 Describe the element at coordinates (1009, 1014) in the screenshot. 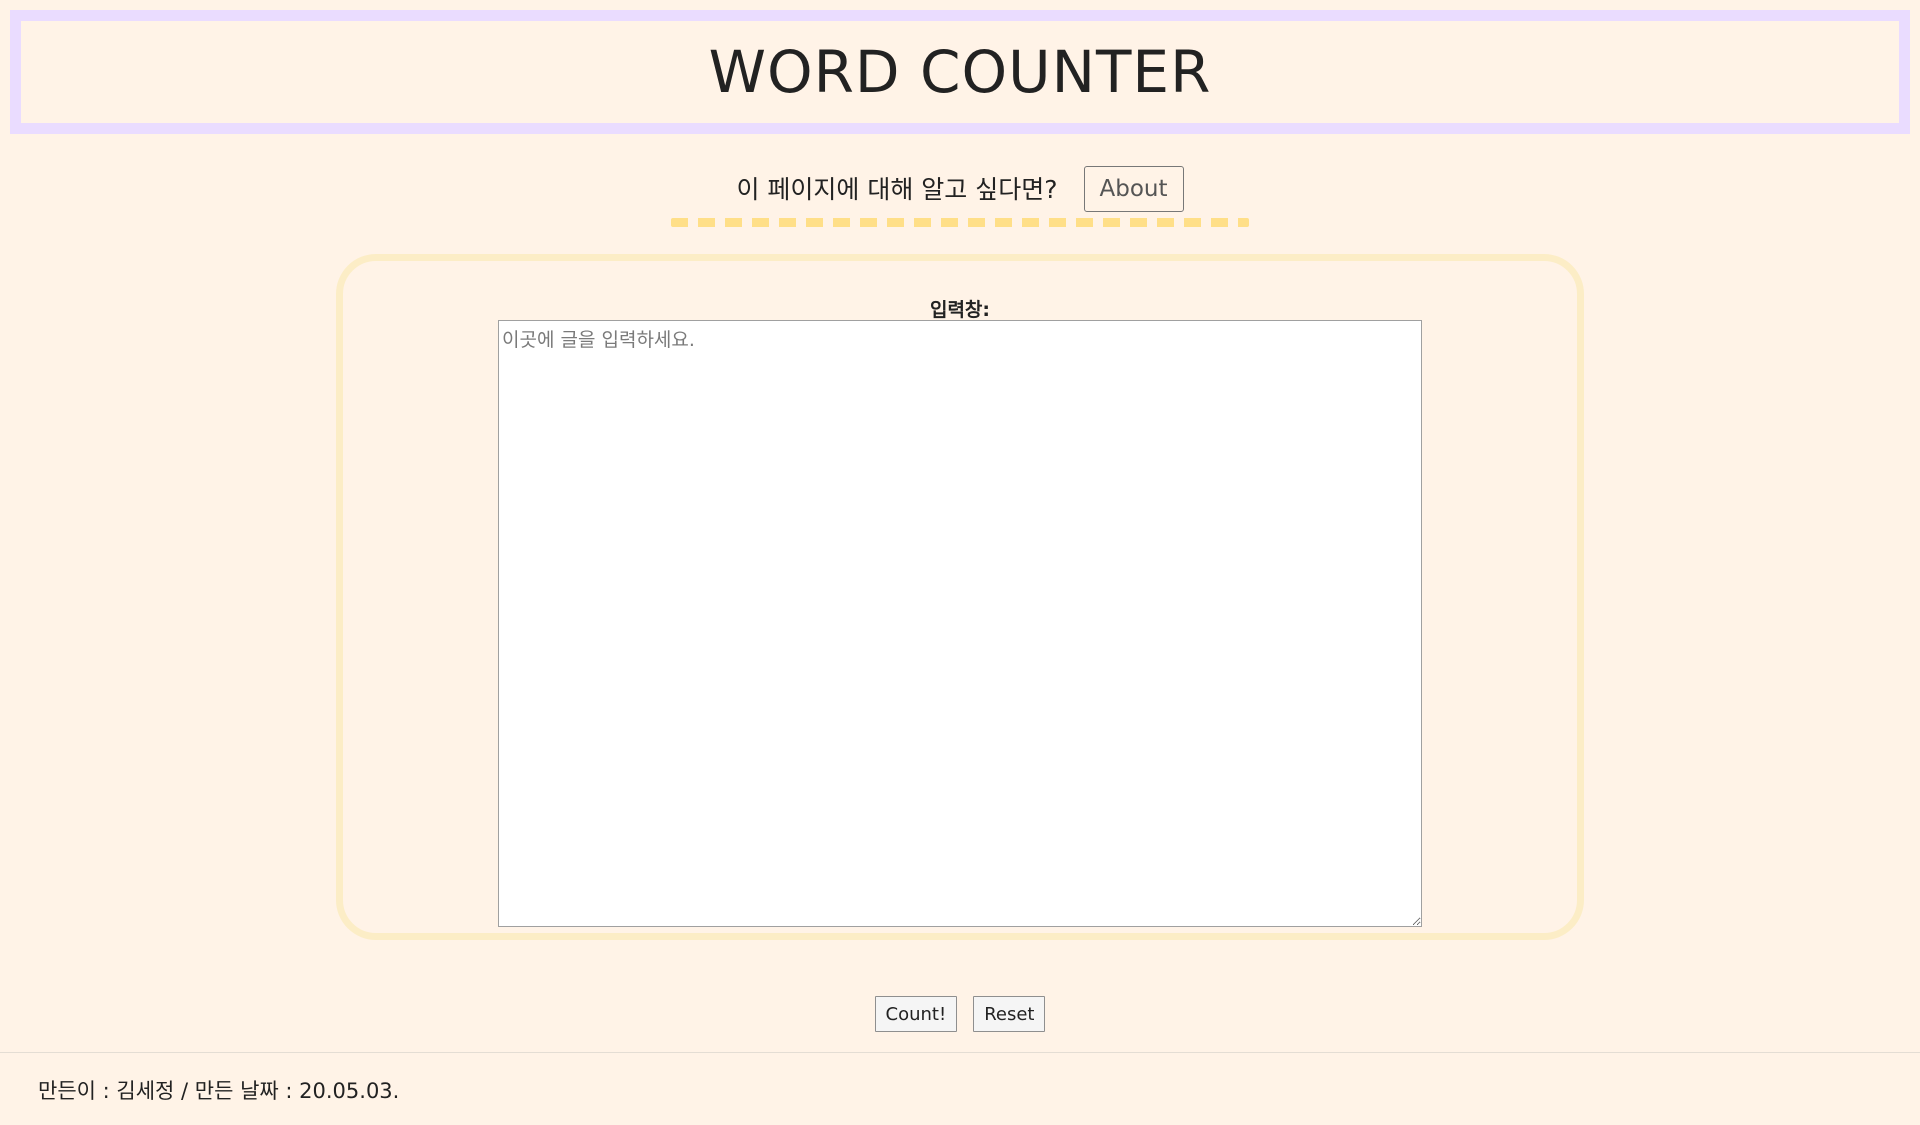

I see `reset-button: Reset` at that location.